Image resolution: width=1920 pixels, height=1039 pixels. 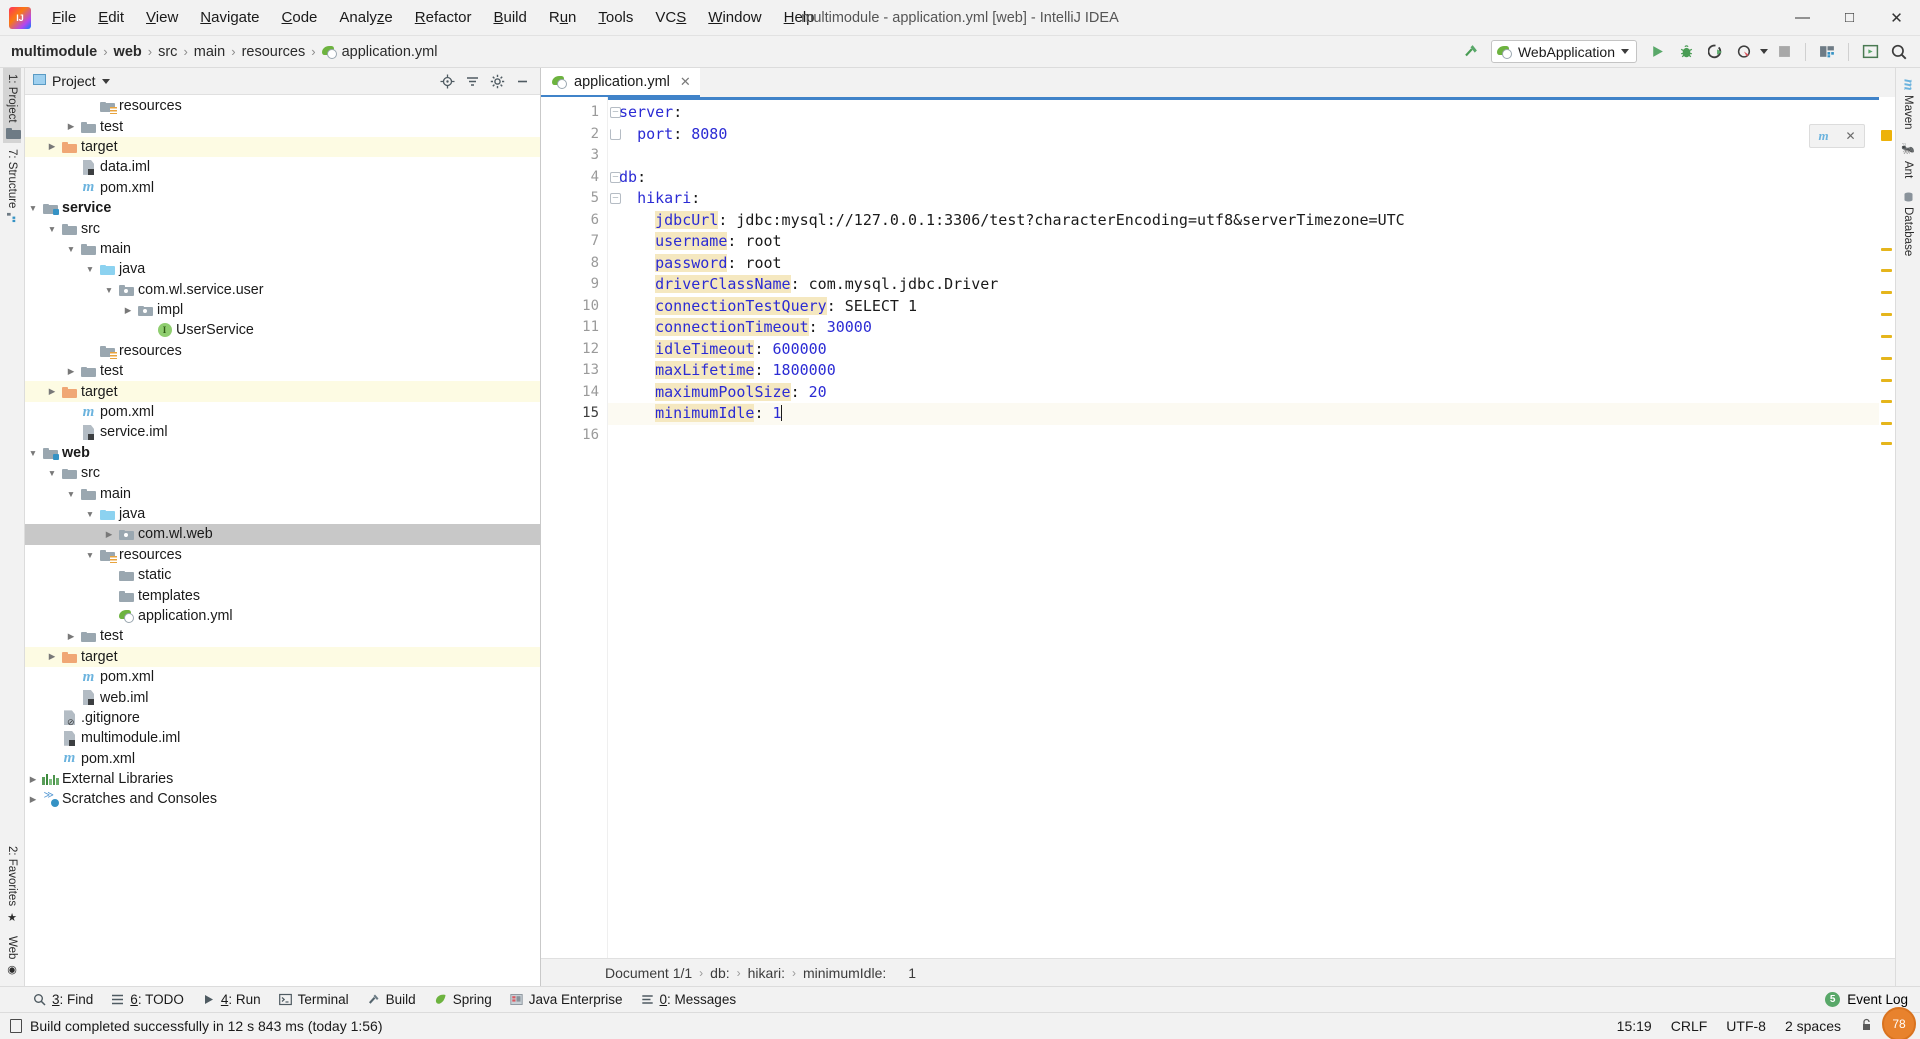 What do you see at coordinates (1243, 264) in the screenshot?
I see `code-line-8: password: root` at bounding box center [1243, 264].